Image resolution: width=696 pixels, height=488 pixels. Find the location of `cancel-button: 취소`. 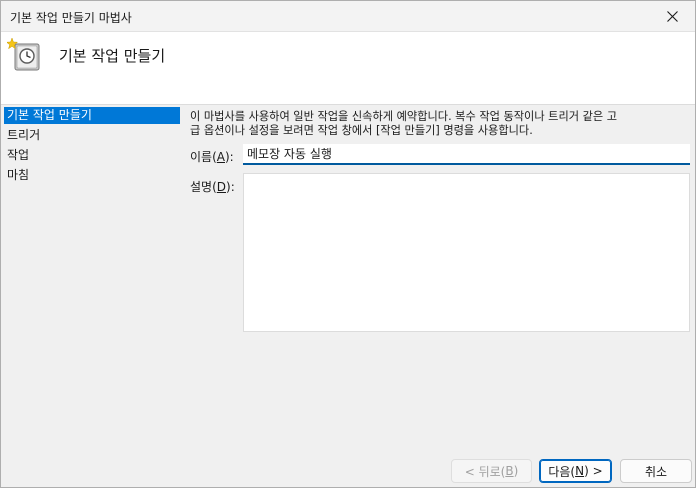

cancel-button: 취소 is located at coordinates (656, 471).